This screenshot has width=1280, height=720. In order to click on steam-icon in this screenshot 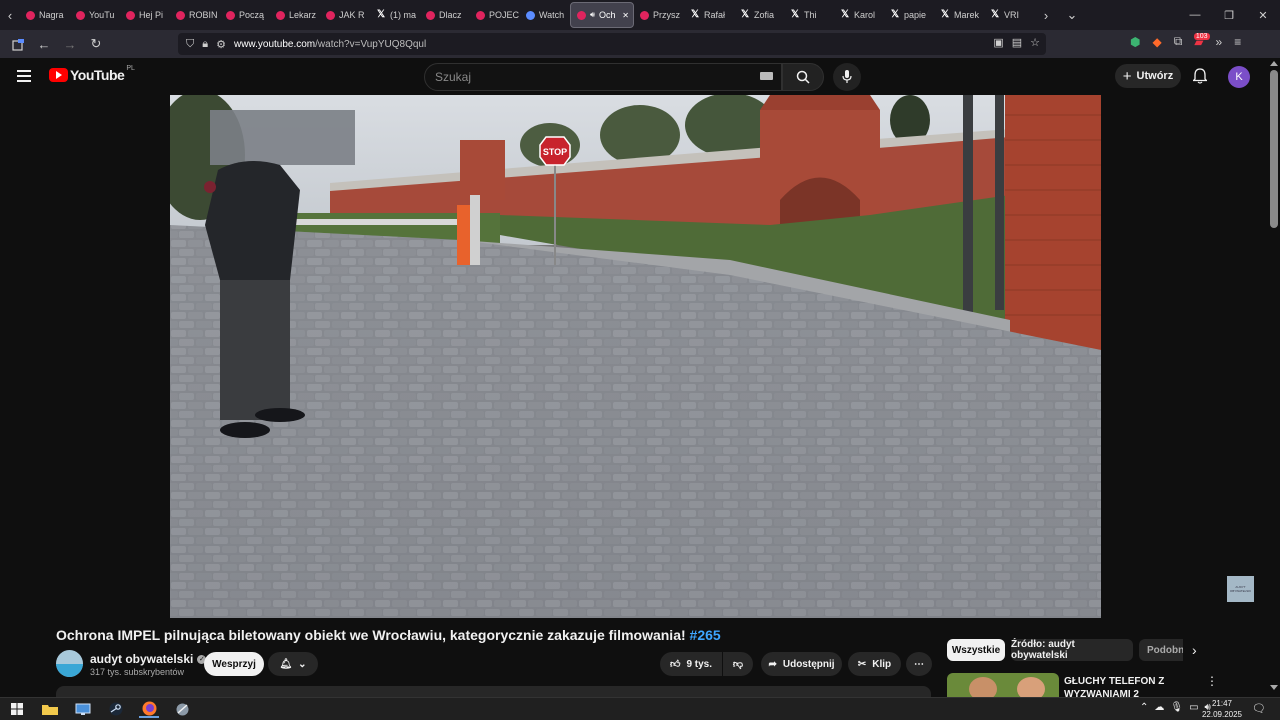, I will do `click(116, 709)`.